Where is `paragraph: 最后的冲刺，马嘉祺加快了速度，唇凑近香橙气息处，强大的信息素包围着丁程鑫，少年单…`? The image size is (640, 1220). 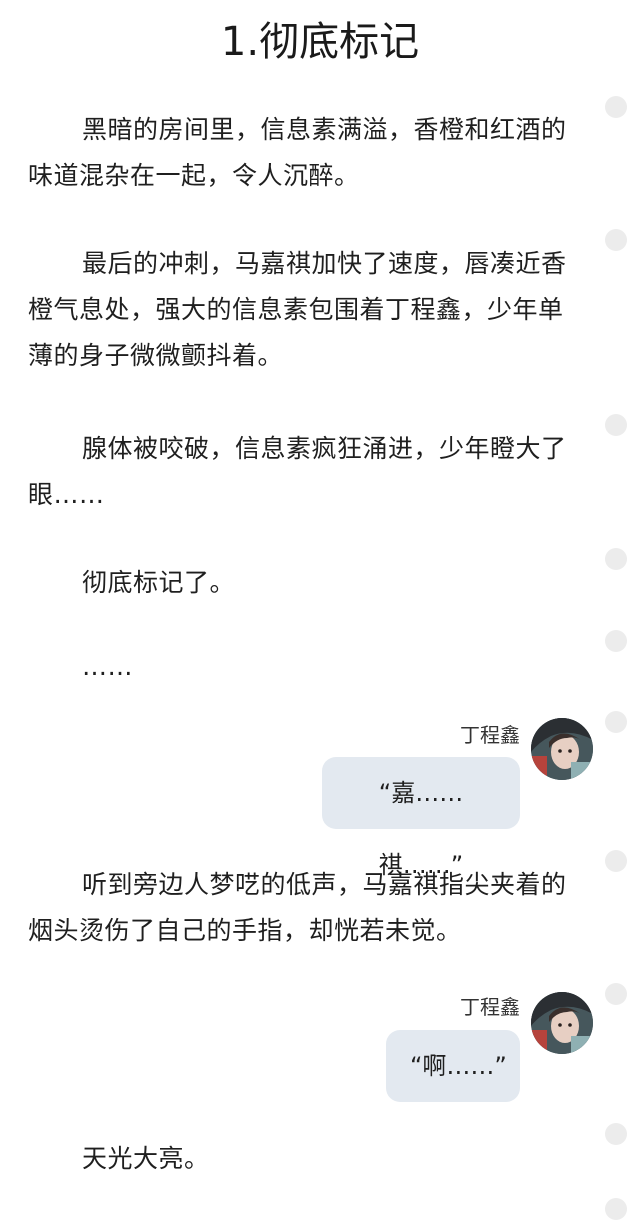
paragraph: 最后的冲刺，马嘉祺加快了速度，唇凑近香橙气息处，强大的信息素包围着丁程鑫，少年单… is located at coordinates (297, 309).